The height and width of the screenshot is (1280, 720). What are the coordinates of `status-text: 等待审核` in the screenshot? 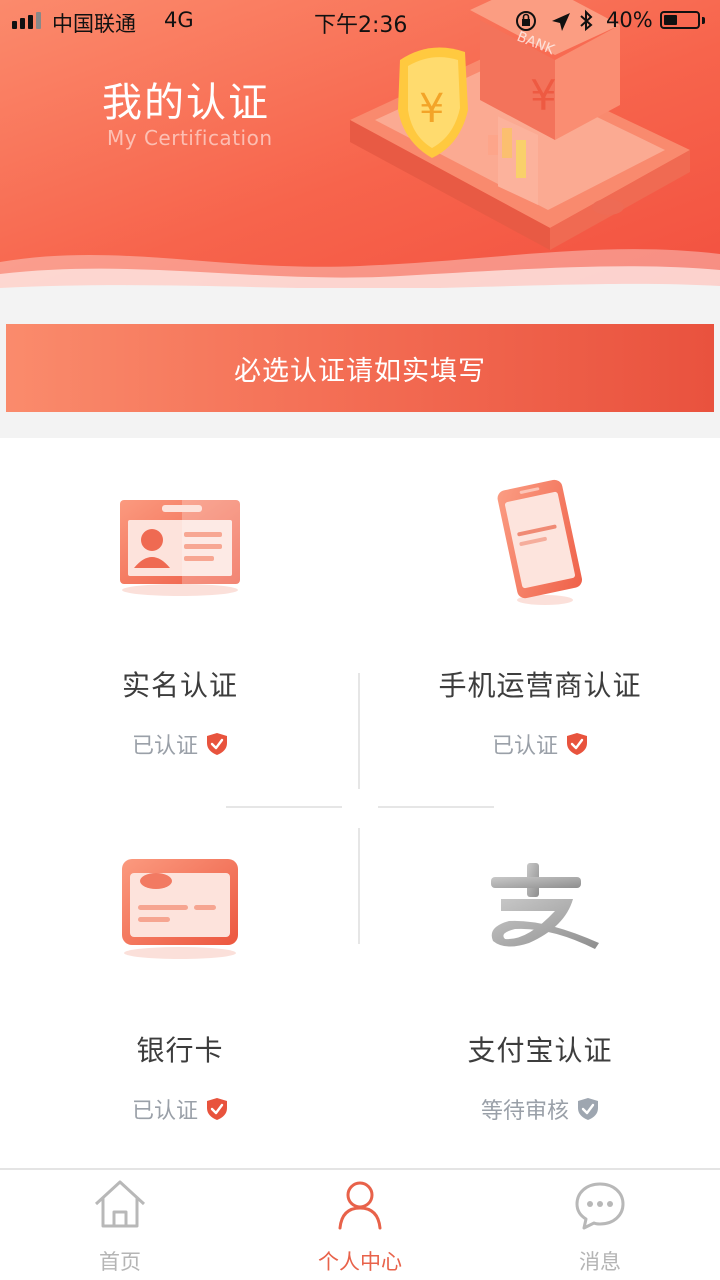 It's located at (524, 1111).